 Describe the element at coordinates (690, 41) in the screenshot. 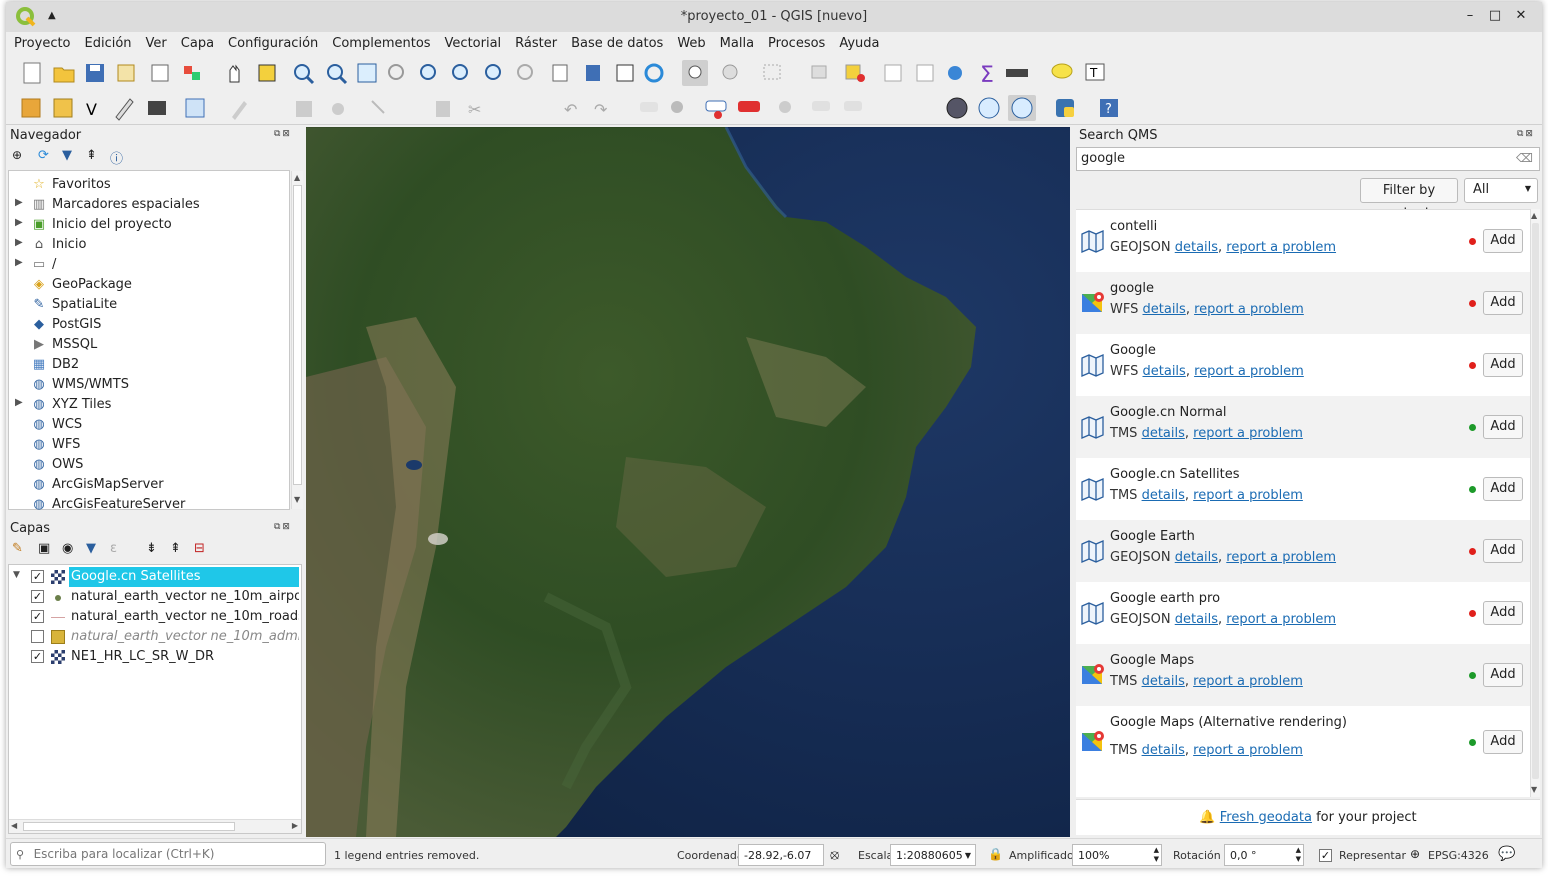

I see `menu-item: Web` at that location.